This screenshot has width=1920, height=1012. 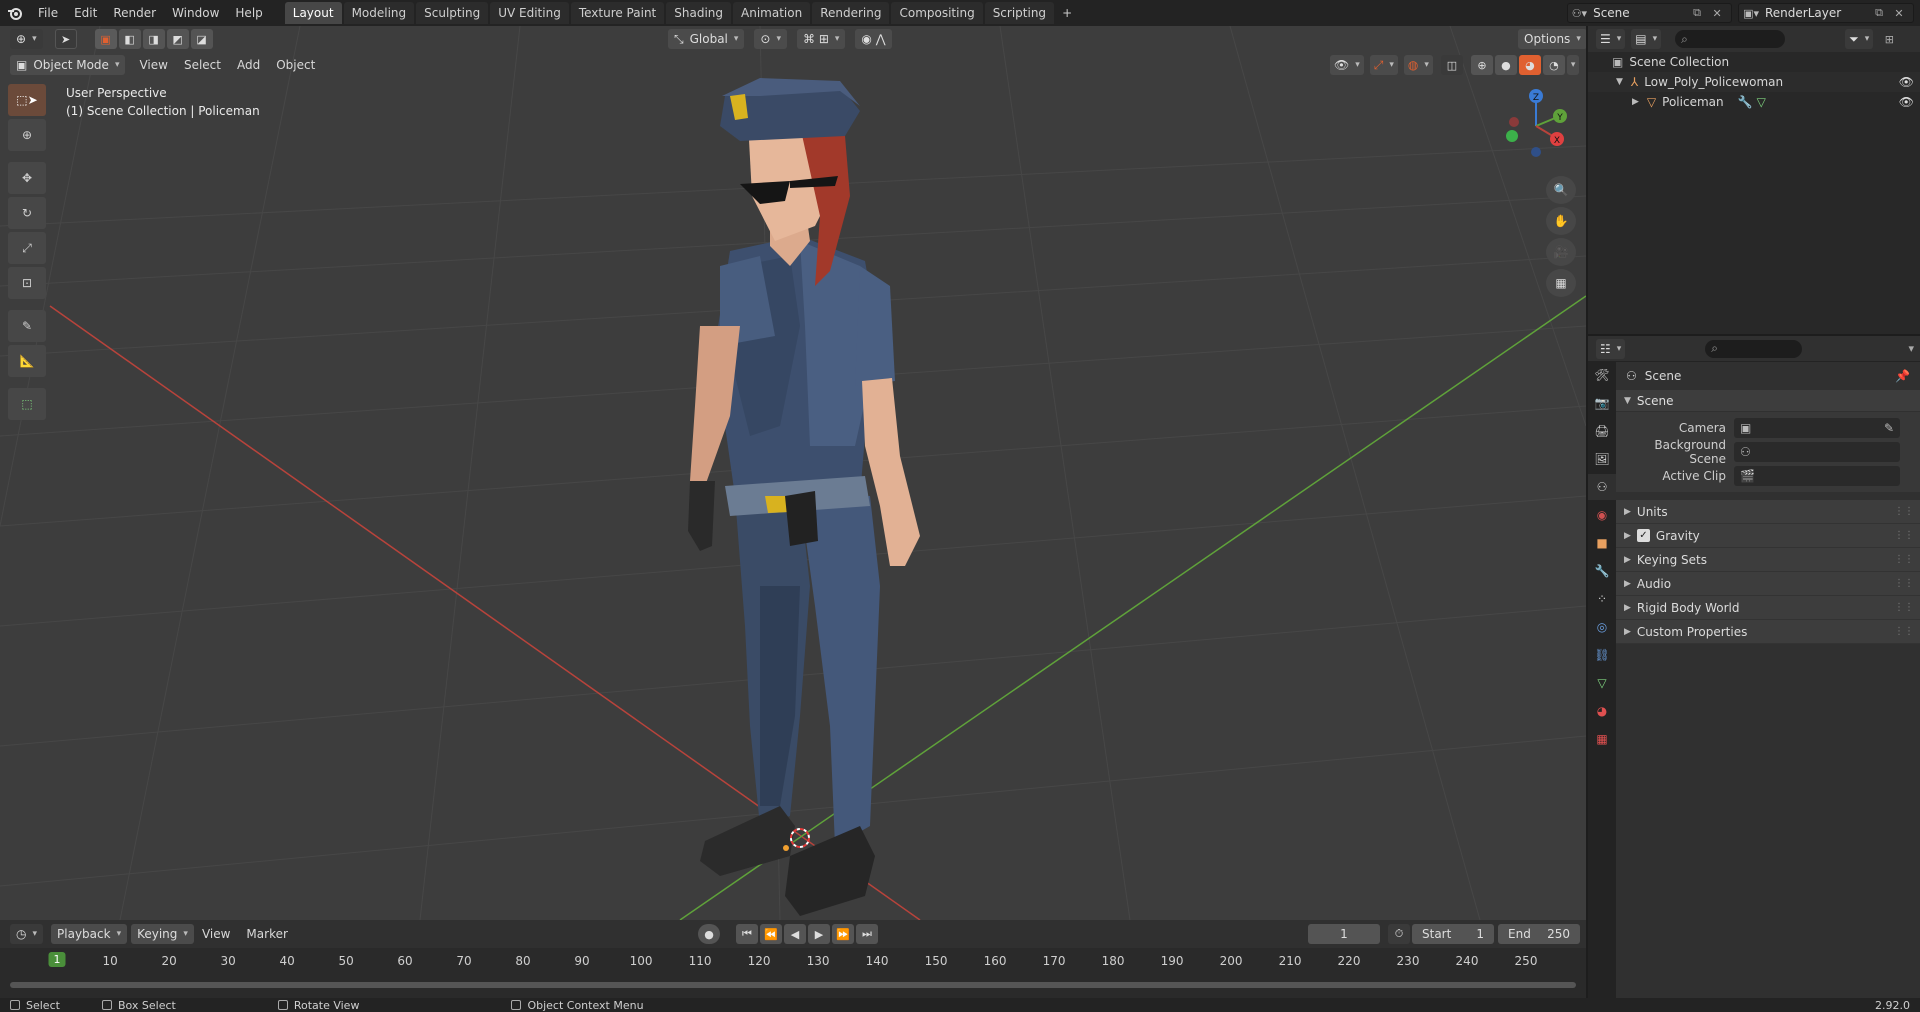 I want to click on jump-end-button: ⏭, so click(x=867, y=934).